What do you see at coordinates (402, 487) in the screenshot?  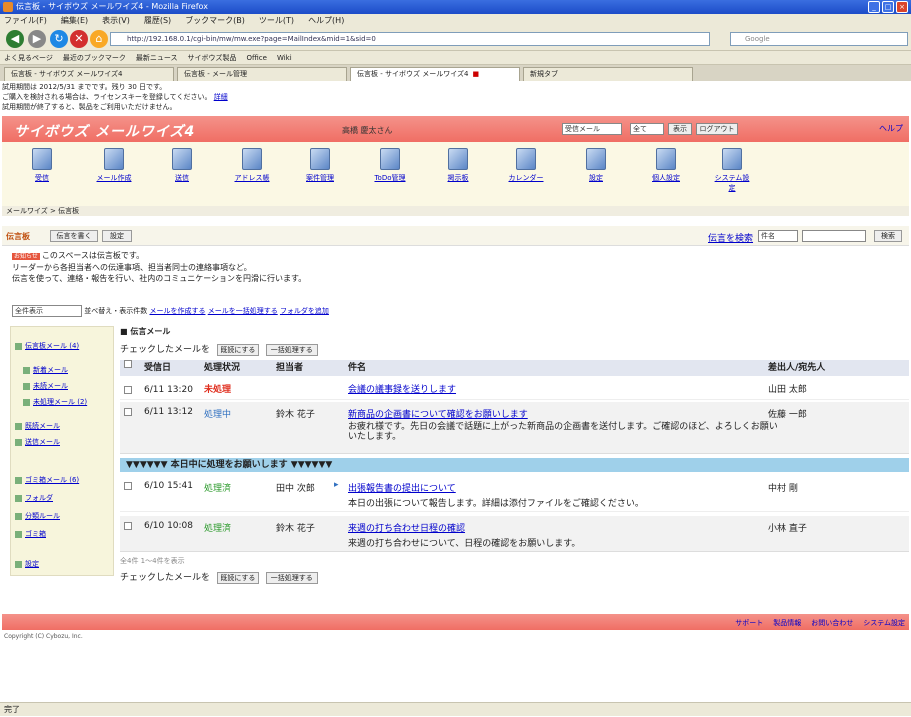 I see `mail-subject: 出張報告書の提出について` at bounding box center [402, 487].